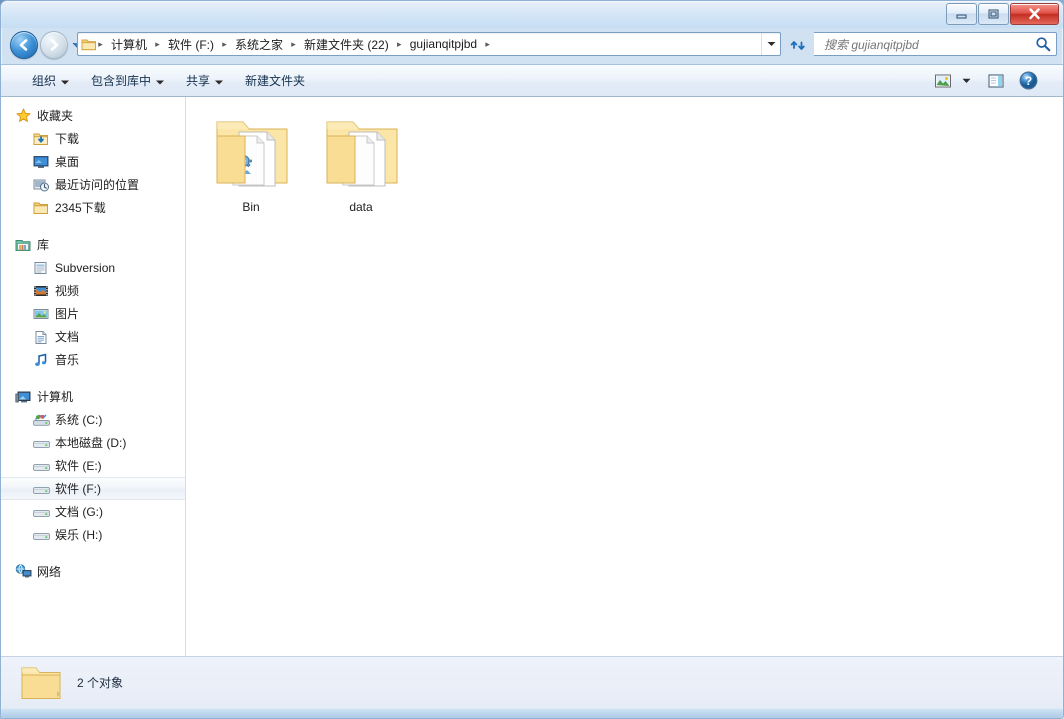 This screenshot has height=719, width=1064. I want to click on sidebar-label: 软件 (F:), so click(78, 489).